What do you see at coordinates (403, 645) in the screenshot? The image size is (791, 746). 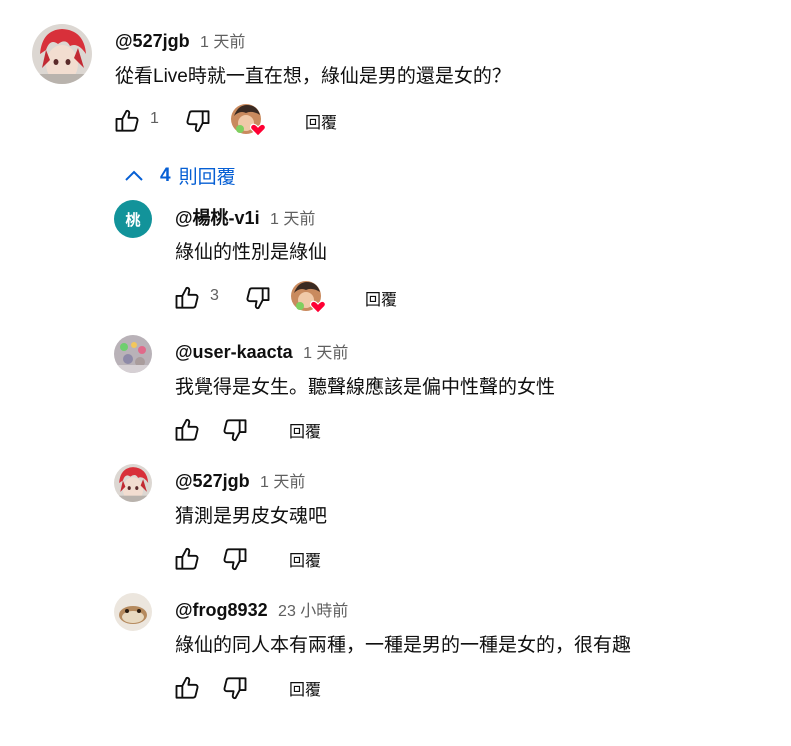 I see `reply-text: 綠仙的同人本有兩種，一種是男的一種是女的，很有趣` at bounding box center [403, 645].